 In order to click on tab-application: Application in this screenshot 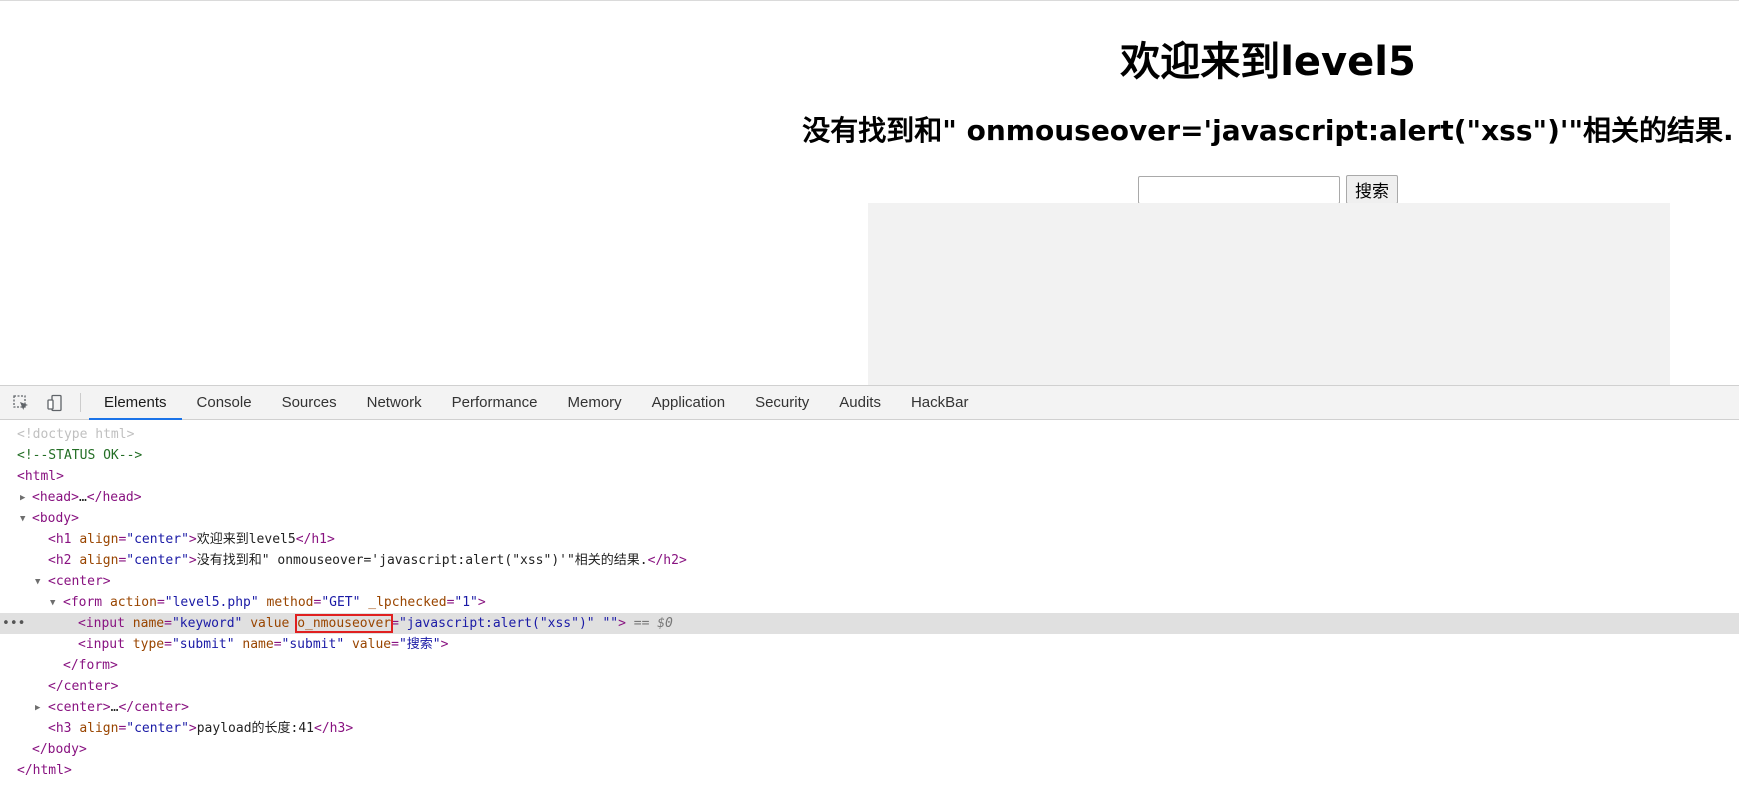, I will do `click(688, 402)`.